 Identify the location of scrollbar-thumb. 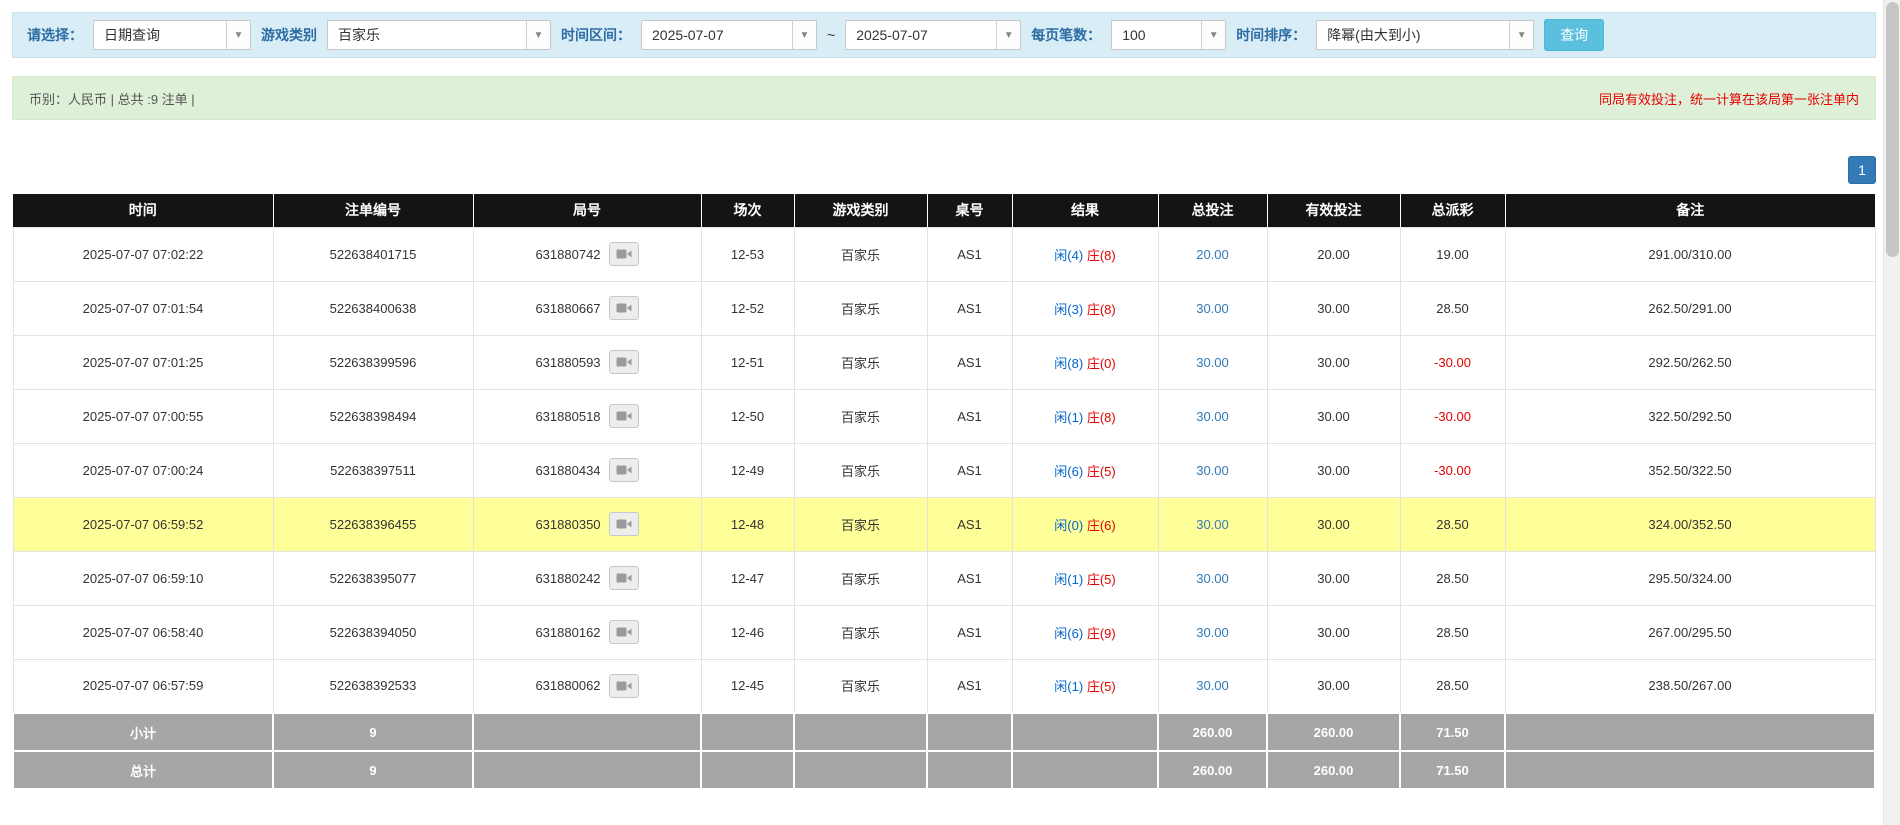
(1892, 129).